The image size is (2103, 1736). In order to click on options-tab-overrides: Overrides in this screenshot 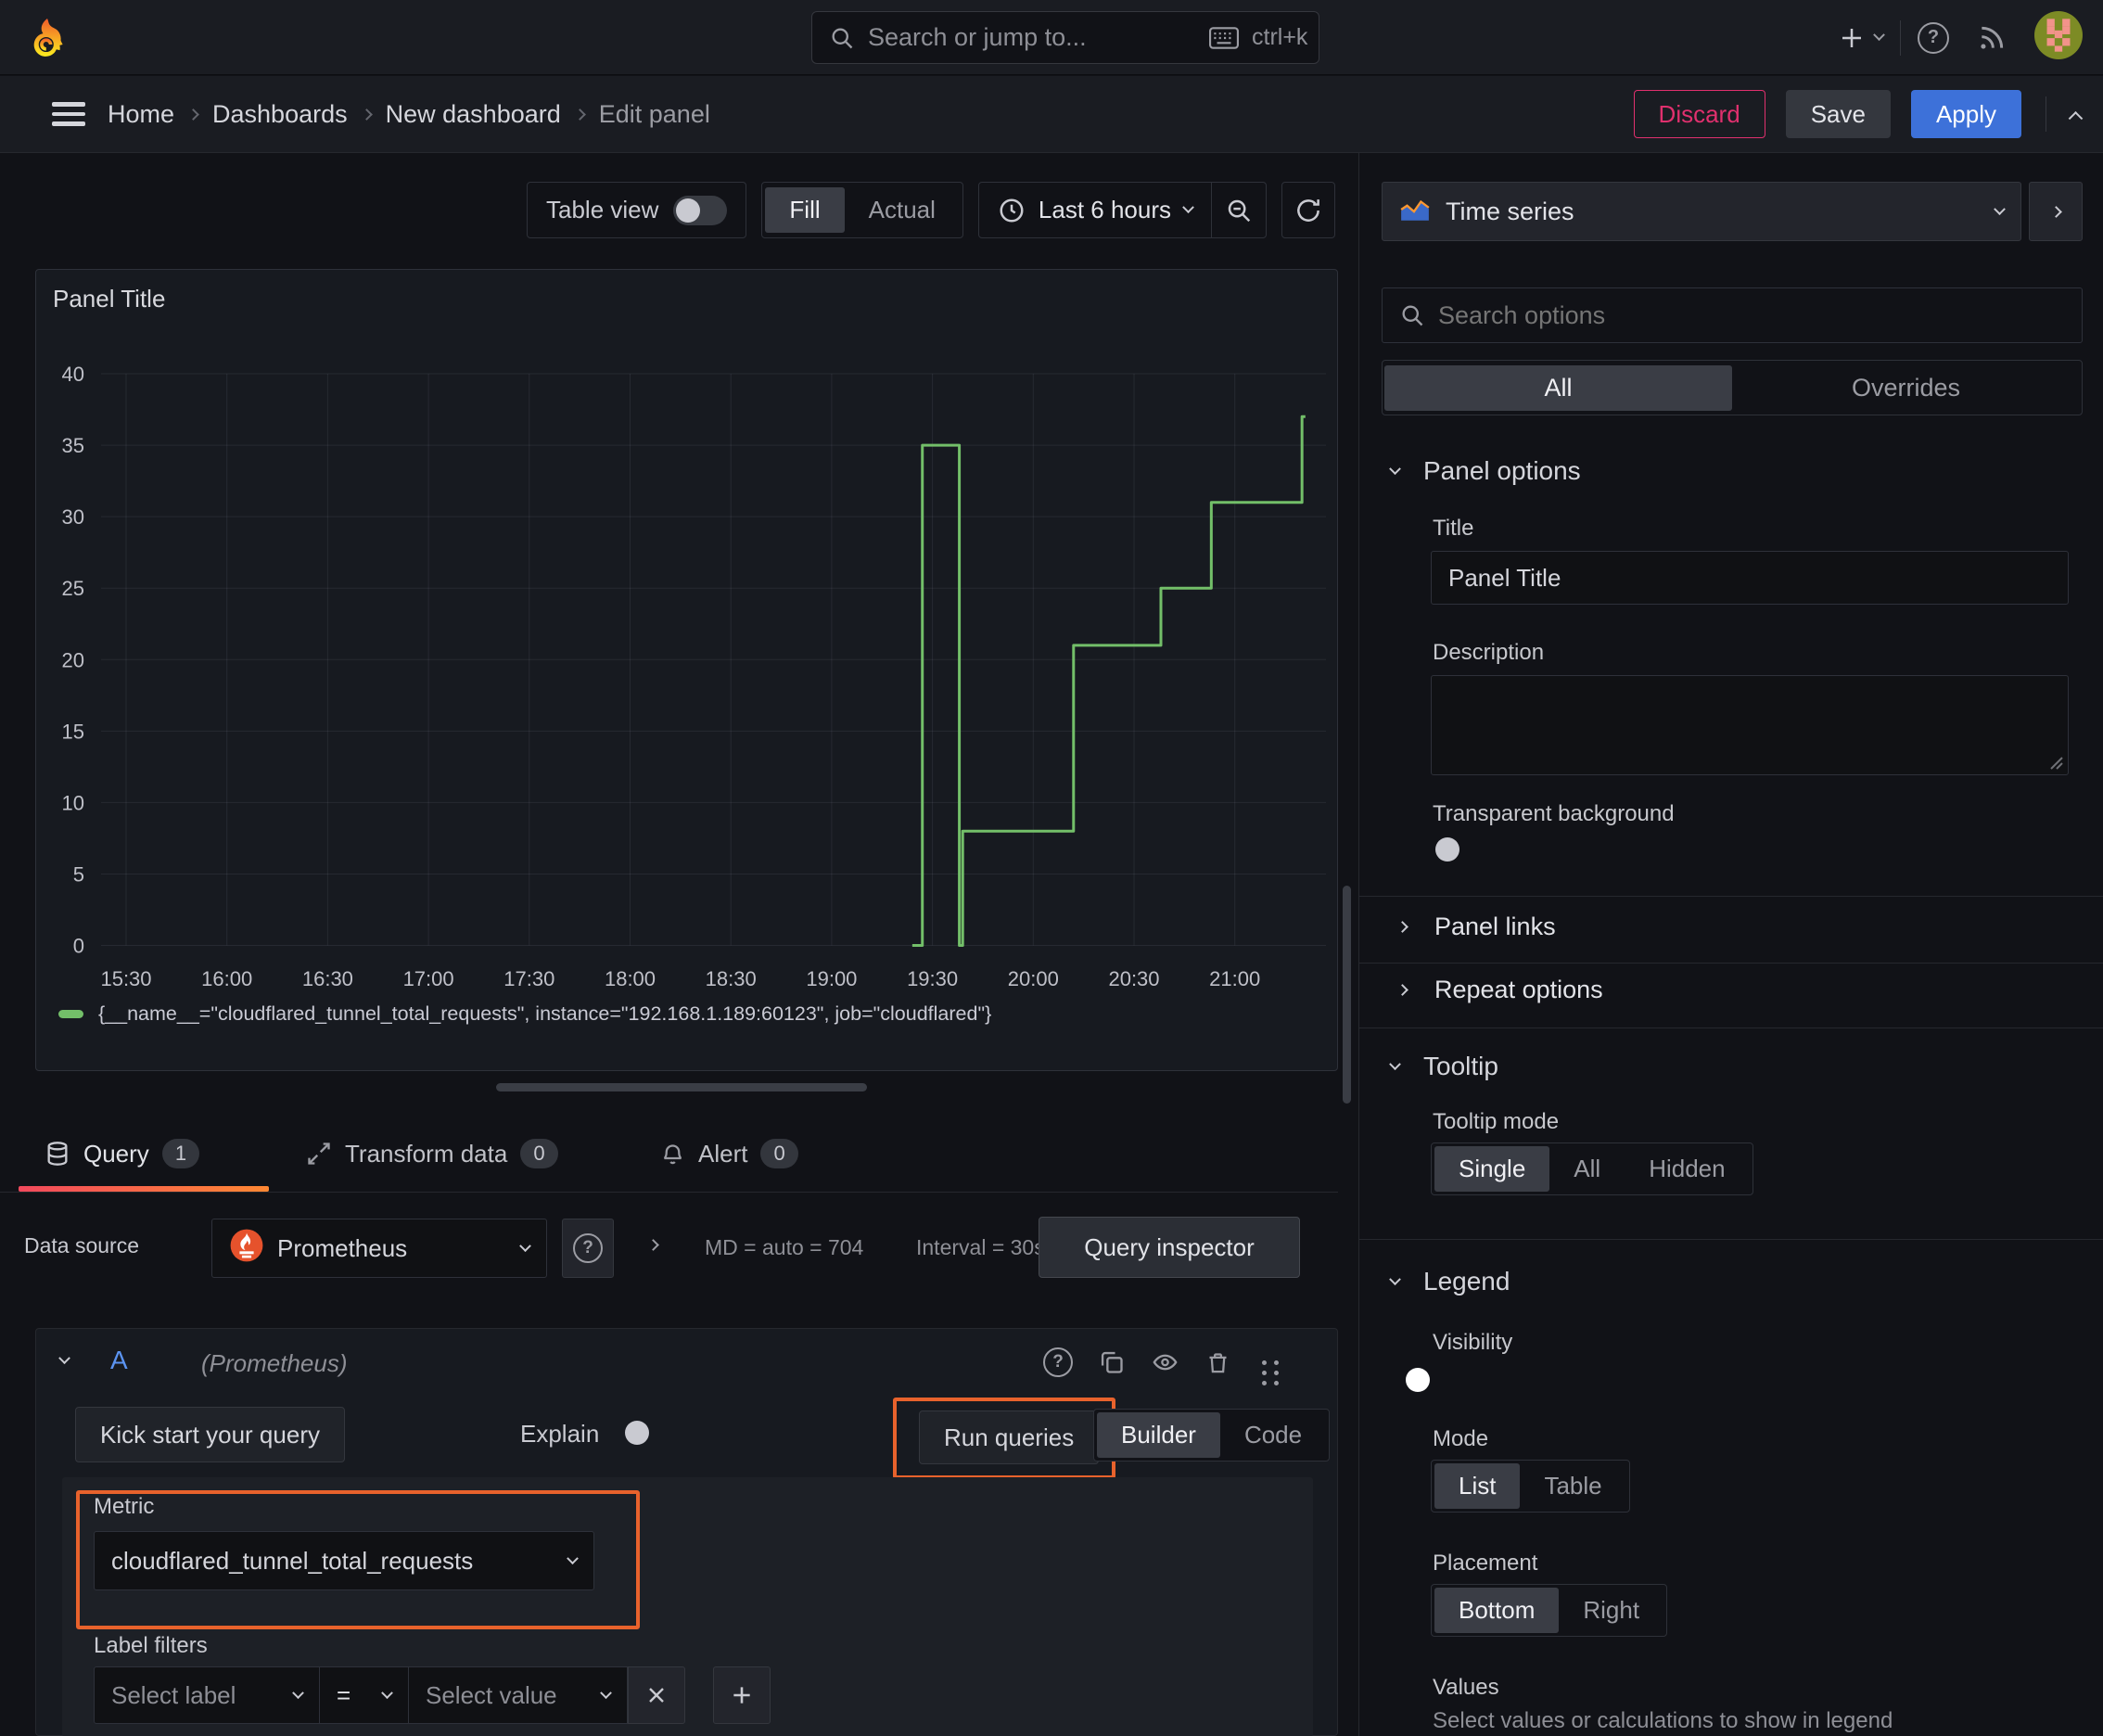, I will do `click(1906, 388)`.